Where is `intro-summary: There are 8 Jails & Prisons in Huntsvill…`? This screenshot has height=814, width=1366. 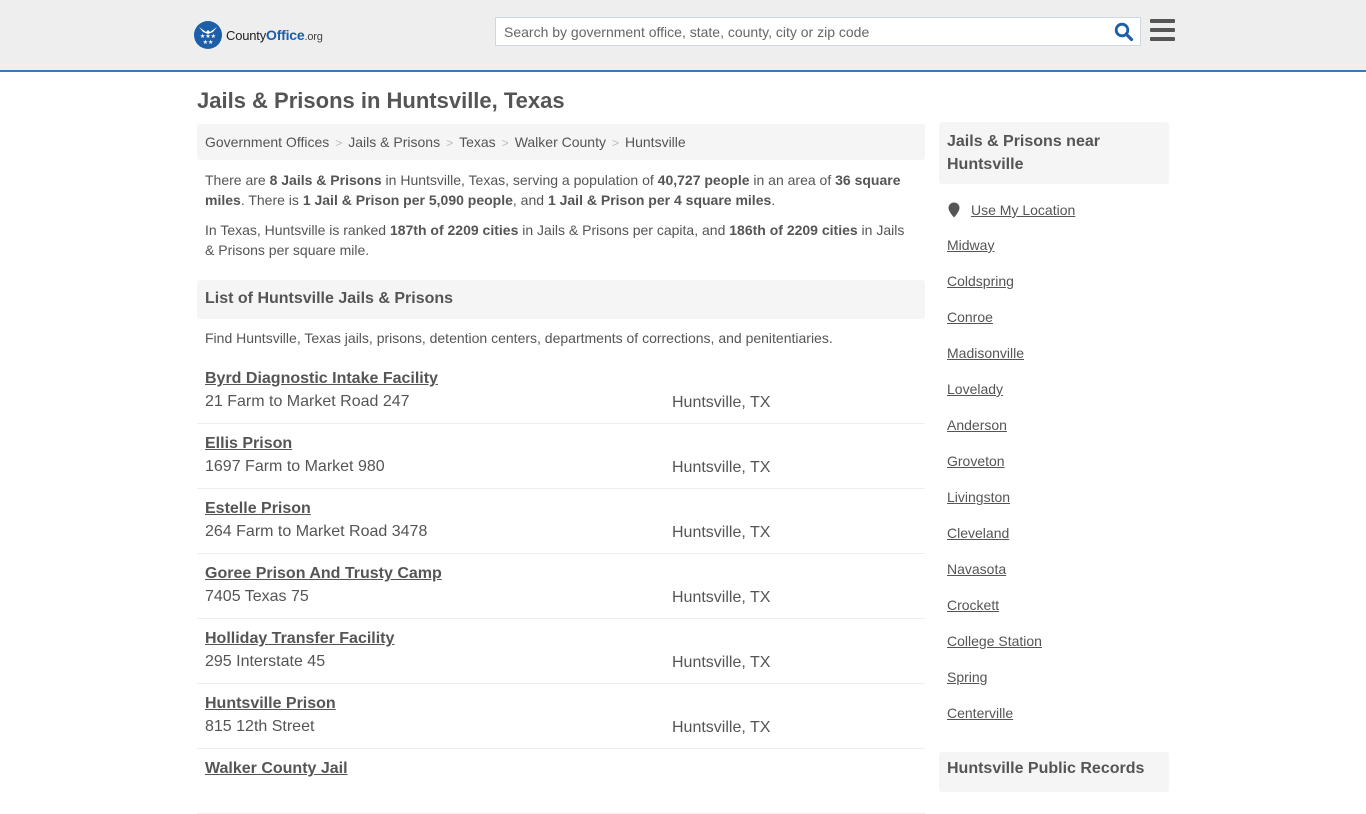 intro-summary: There are 8 Jails & Prisons in Huntsvill… is located at coordinates (561, 215).